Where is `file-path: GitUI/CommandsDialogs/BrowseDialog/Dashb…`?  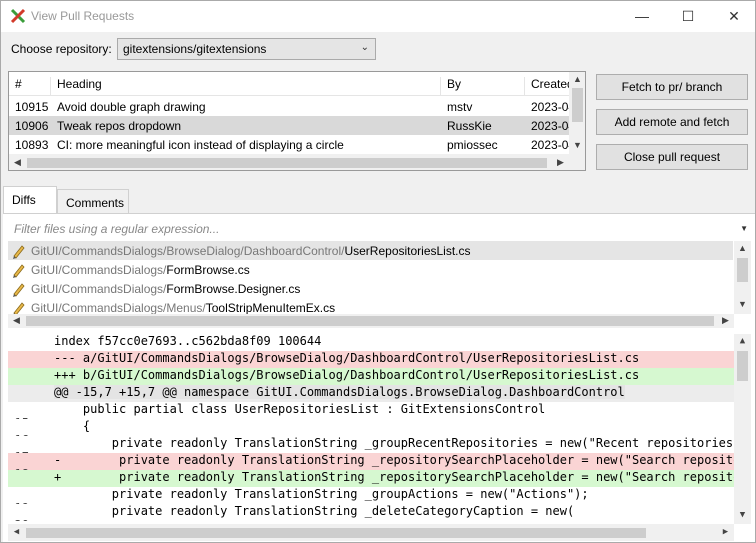
file-path: GitUI/CommandsDialogs/BrowseDialog/Dashb… is located at coordinates (251, 251).